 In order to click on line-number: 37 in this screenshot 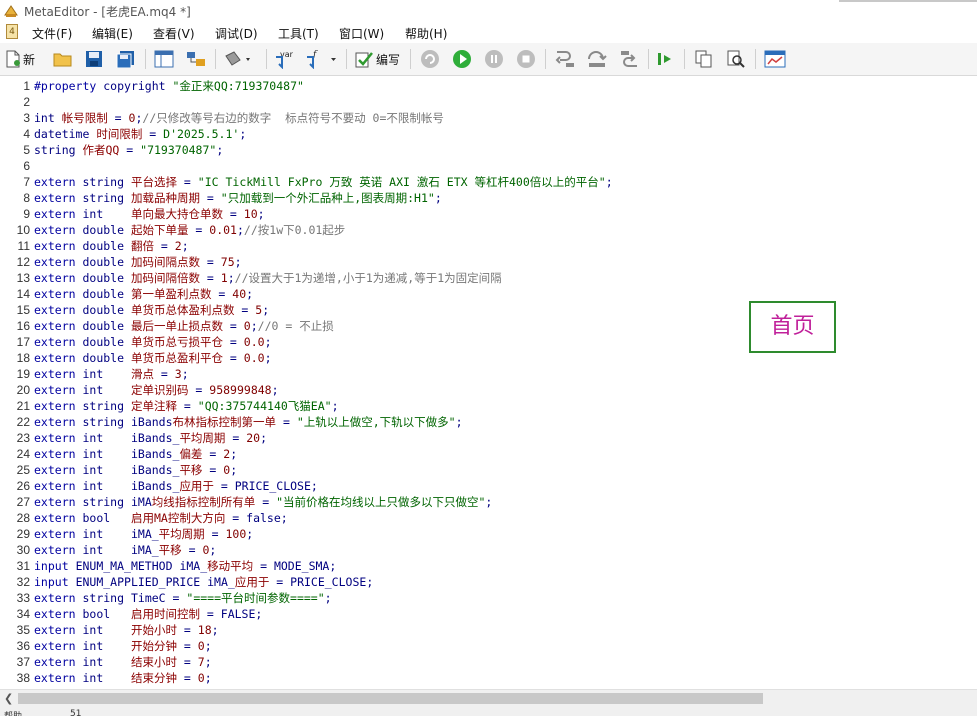, I will do `click(23, 662)`.